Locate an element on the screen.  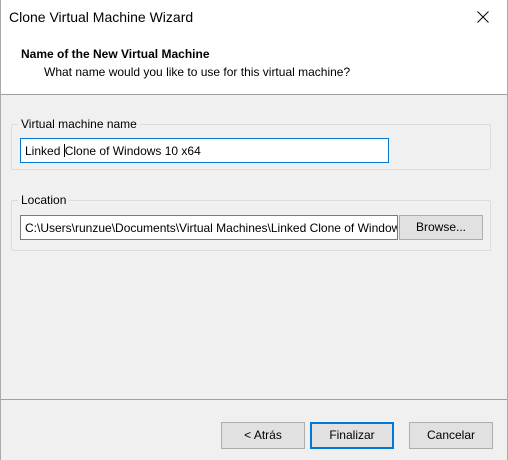
page-title: Name of the New Virtual Machine is located at coordinates (115, 54).